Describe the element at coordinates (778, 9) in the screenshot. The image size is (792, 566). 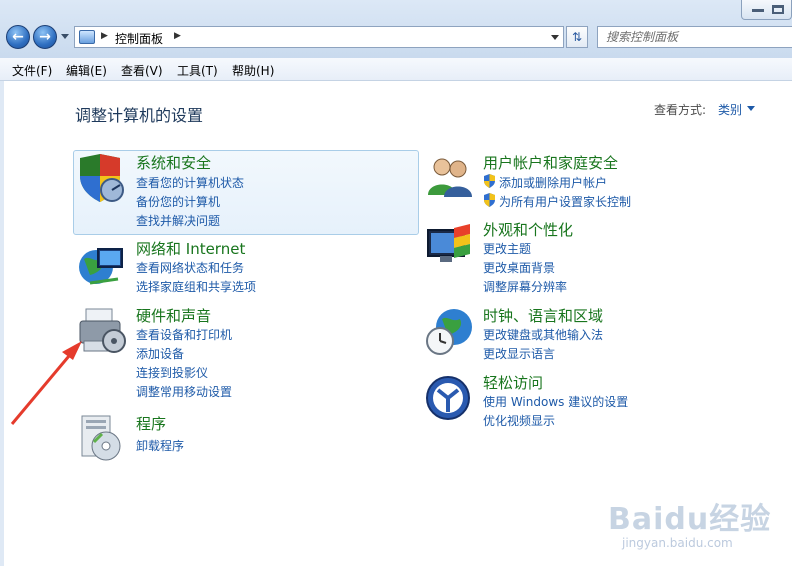
I see `maximize-button` at that location.